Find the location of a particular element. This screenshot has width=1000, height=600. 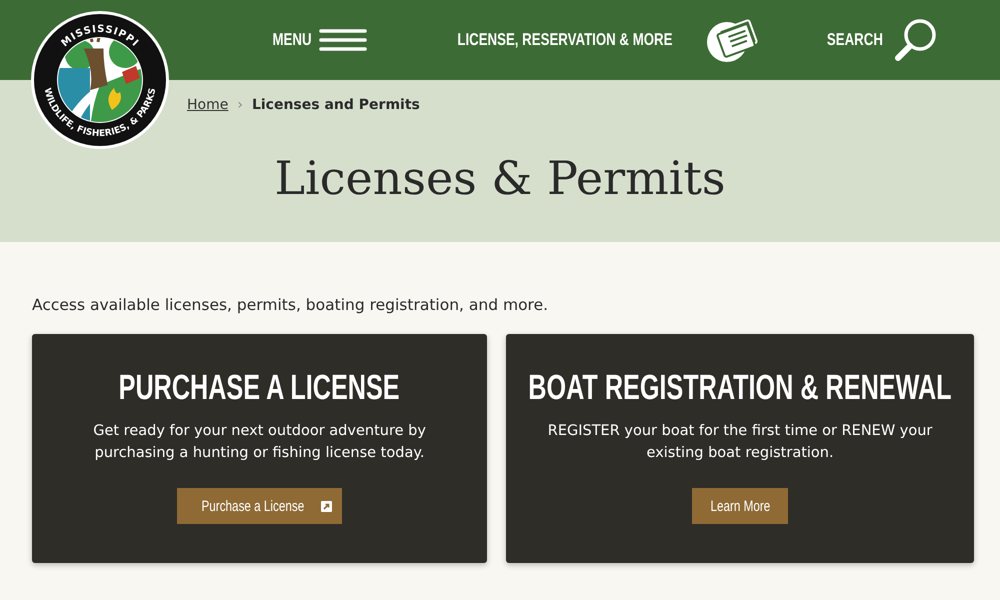

card-title: PURCHASE A LICENSE is located at coordinates (259, 388).